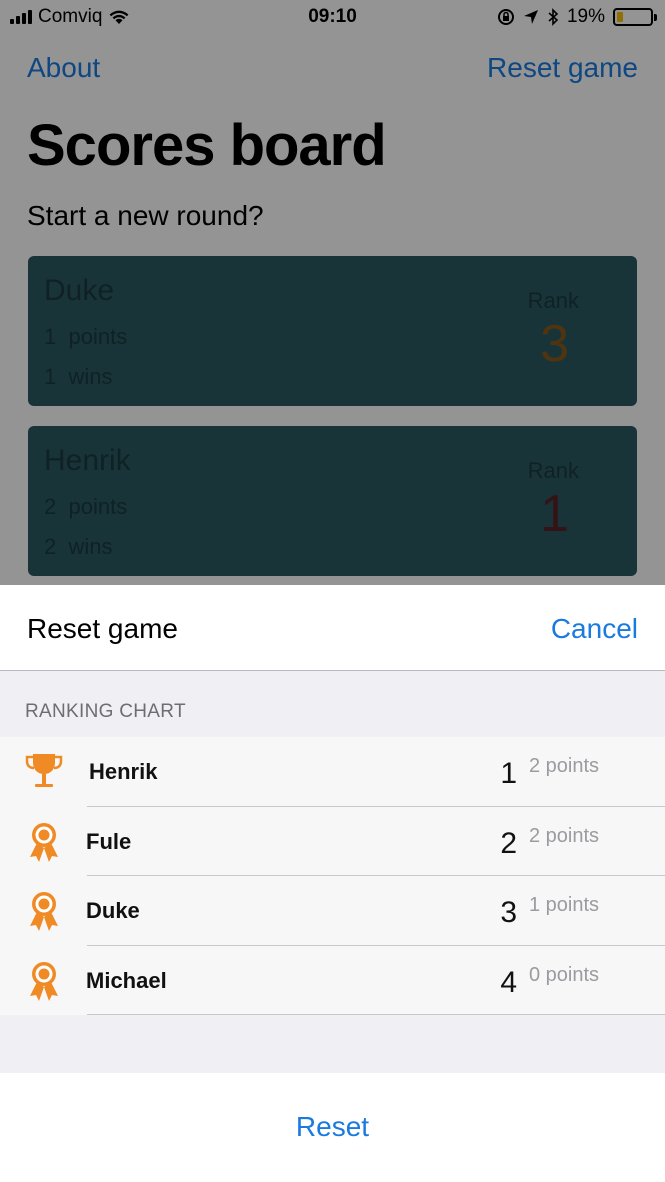 This screenshot has width=665, height=1182. What do you see at coordinates (594, 629) in the screenshot?
I see `cancel-button: Cancel` at bounding box center [594, 629].